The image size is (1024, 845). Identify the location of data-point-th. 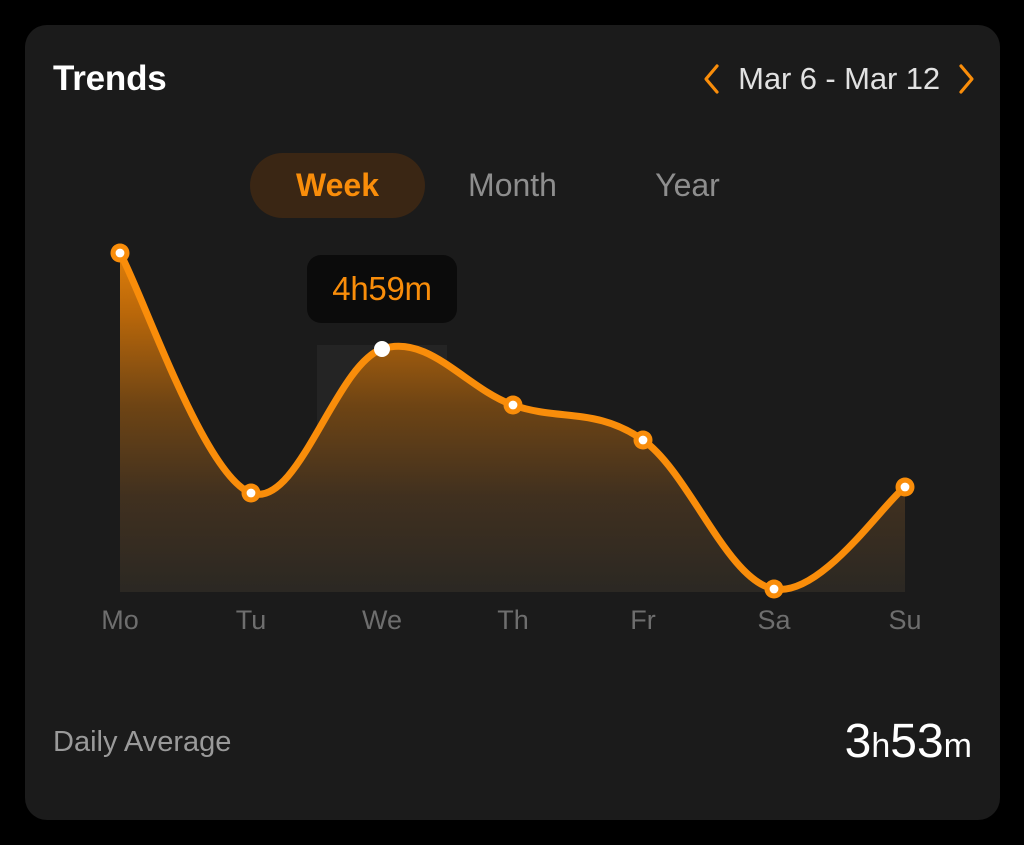
(513, 405).